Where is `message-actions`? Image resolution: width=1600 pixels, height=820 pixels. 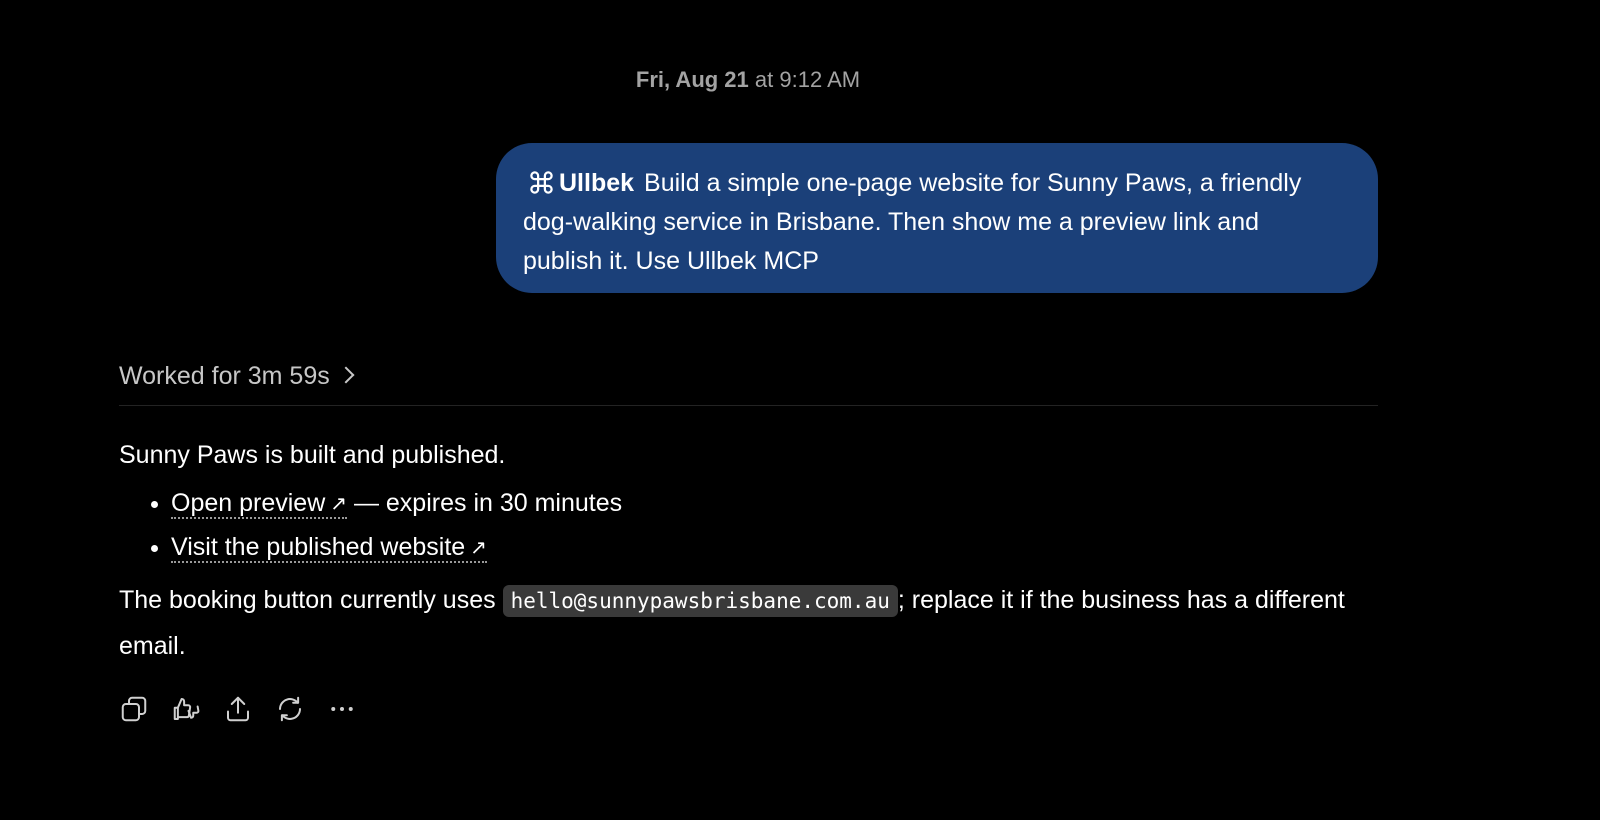 message-actions is located at coordinates (238, 709).